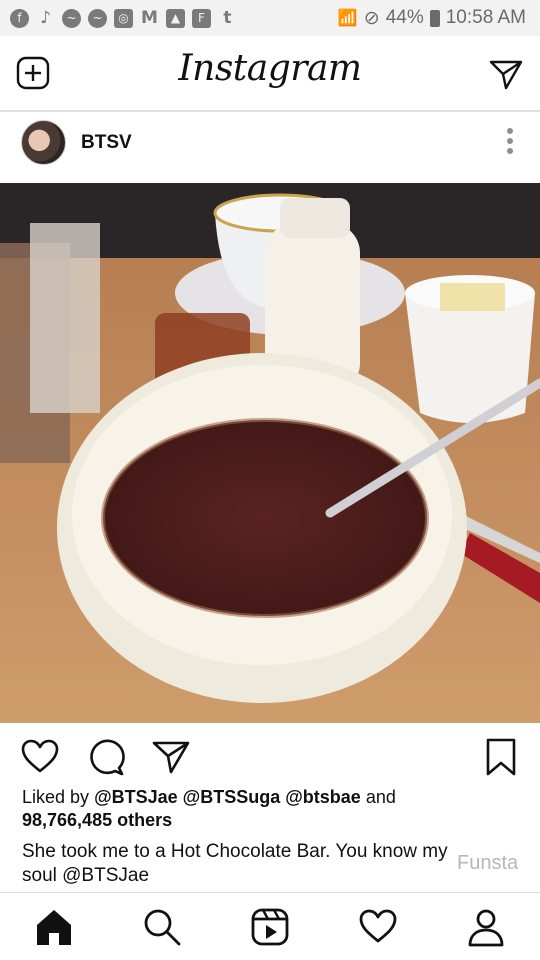 The height and width of the screenshot is (960, 540). I want to click on app-header: Instagram, so click(270, 73).